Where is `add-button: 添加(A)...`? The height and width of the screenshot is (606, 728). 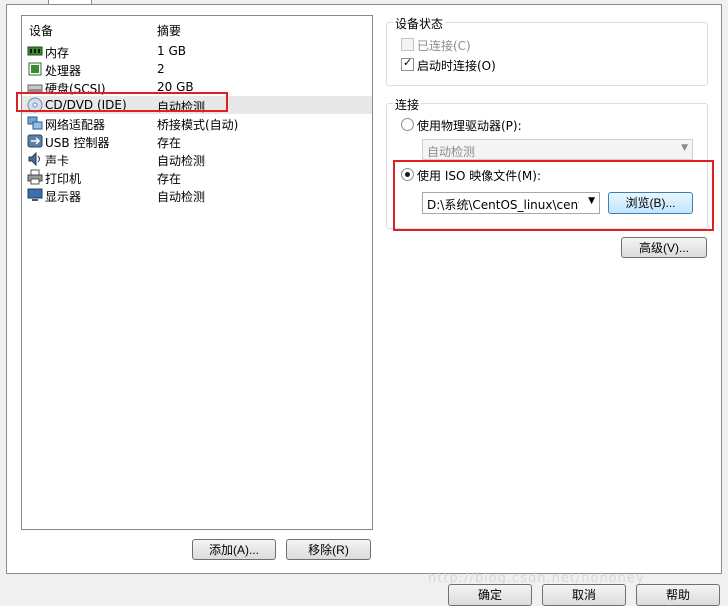 add-button: 添加(A)... is located at coordinates (234, 549).